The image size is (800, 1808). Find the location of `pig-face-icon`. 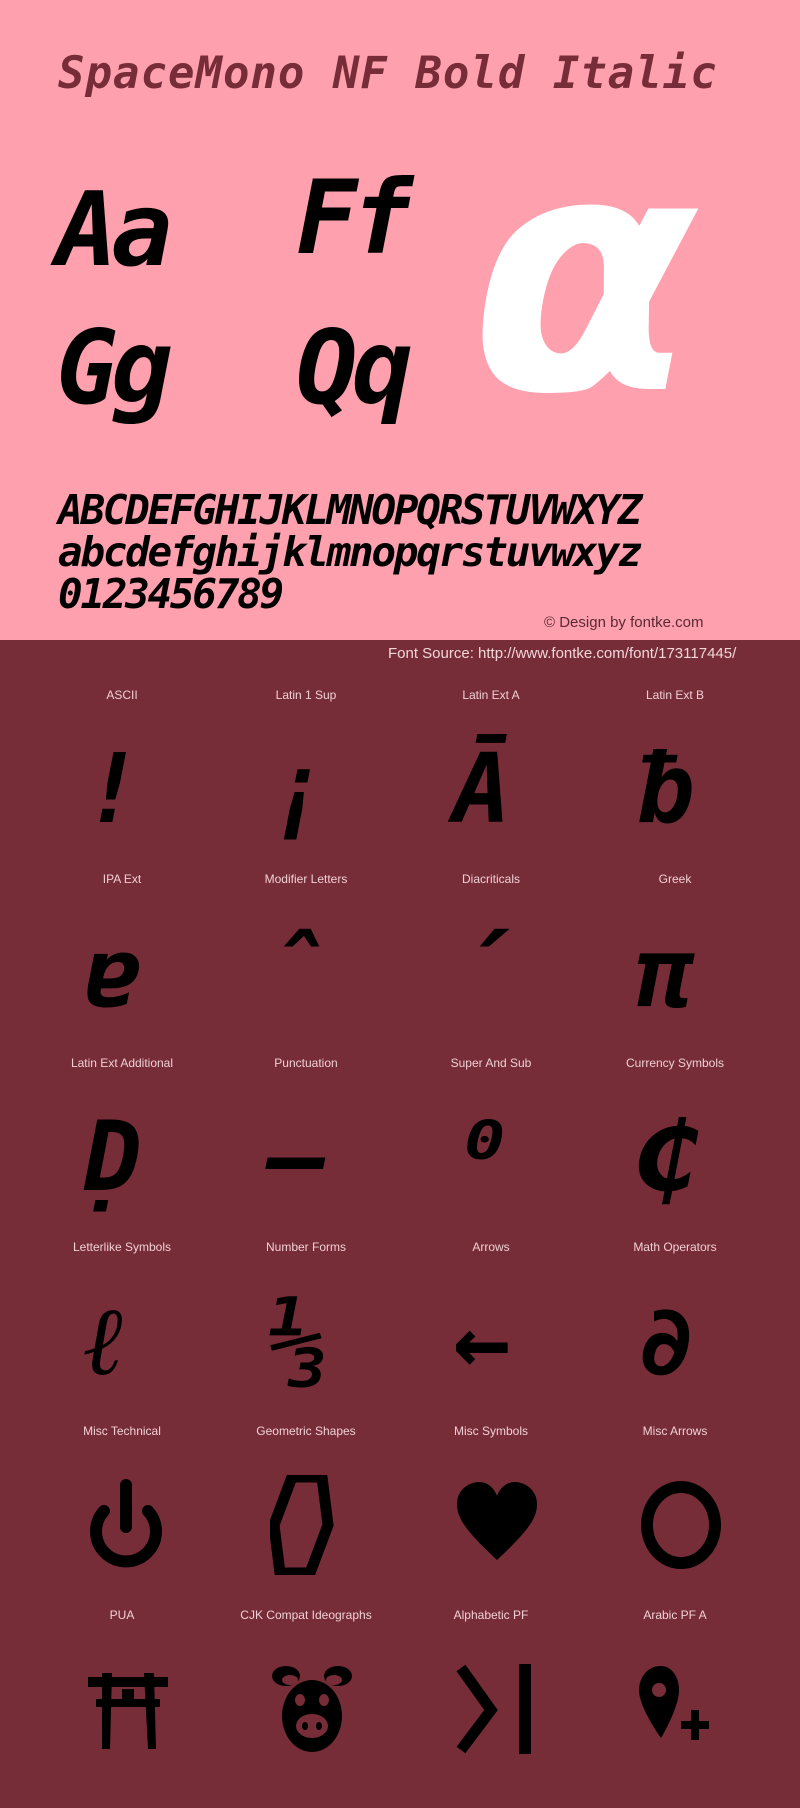

pig-face-icon is located at coordinates (306, 1709).